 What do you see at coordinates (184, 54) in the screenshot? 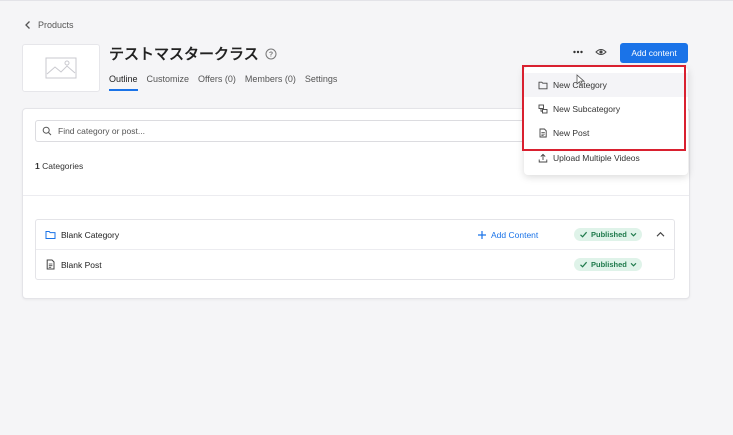
I see `page-title: テストマスタークラス` at bounding box center [184, 54].